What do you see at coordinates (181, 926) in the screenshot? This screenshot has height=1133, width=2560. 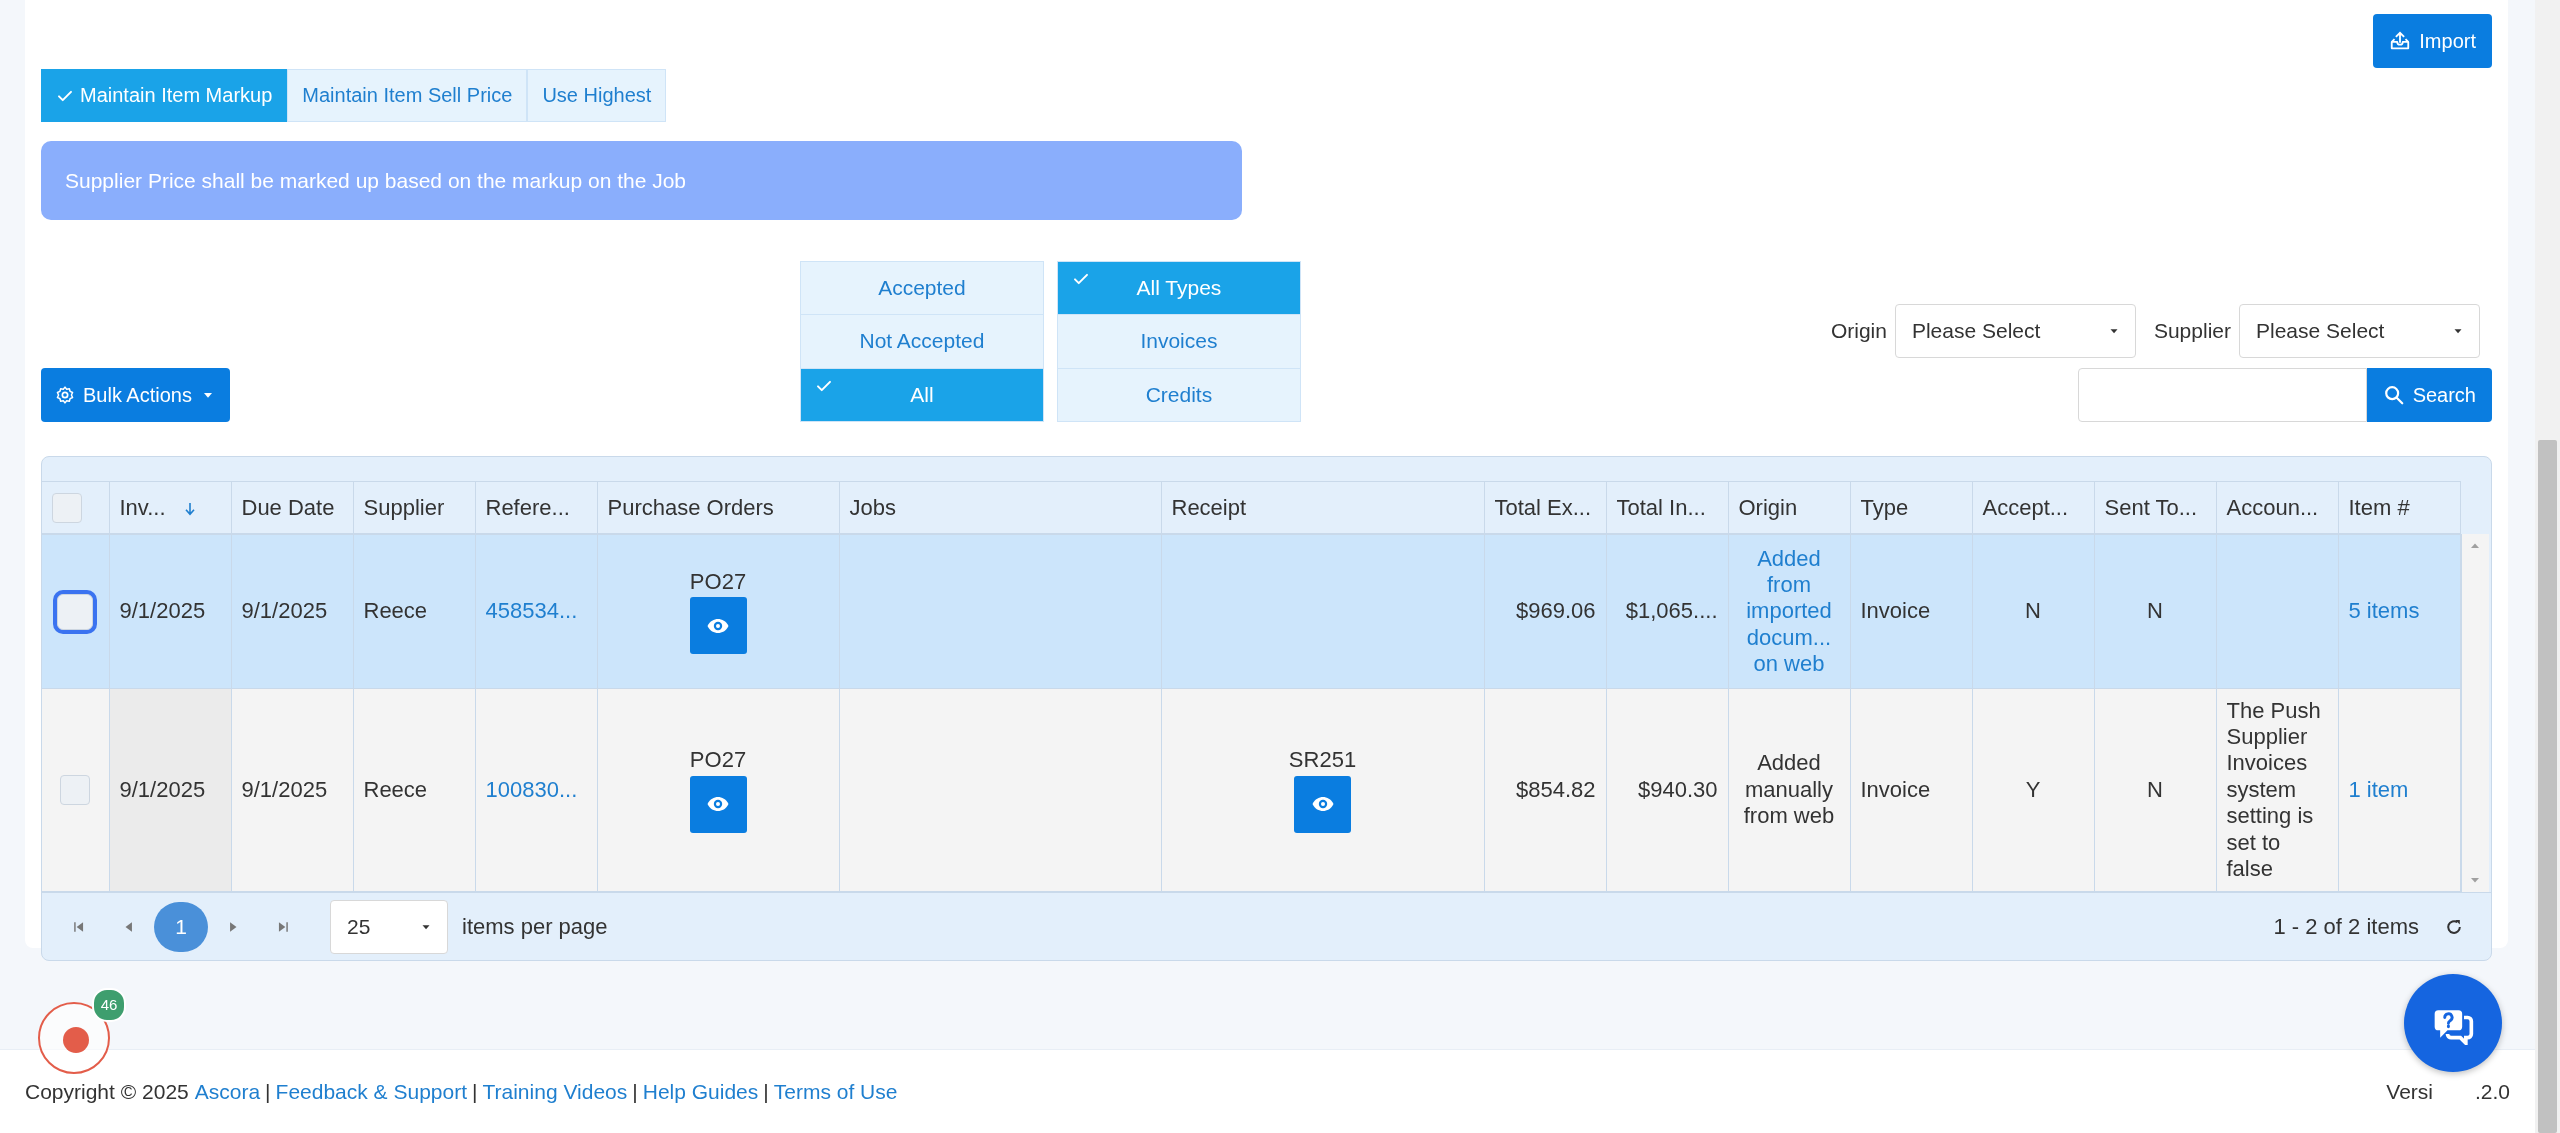 I see `page-button: 1` at bounding box center [181, 926].